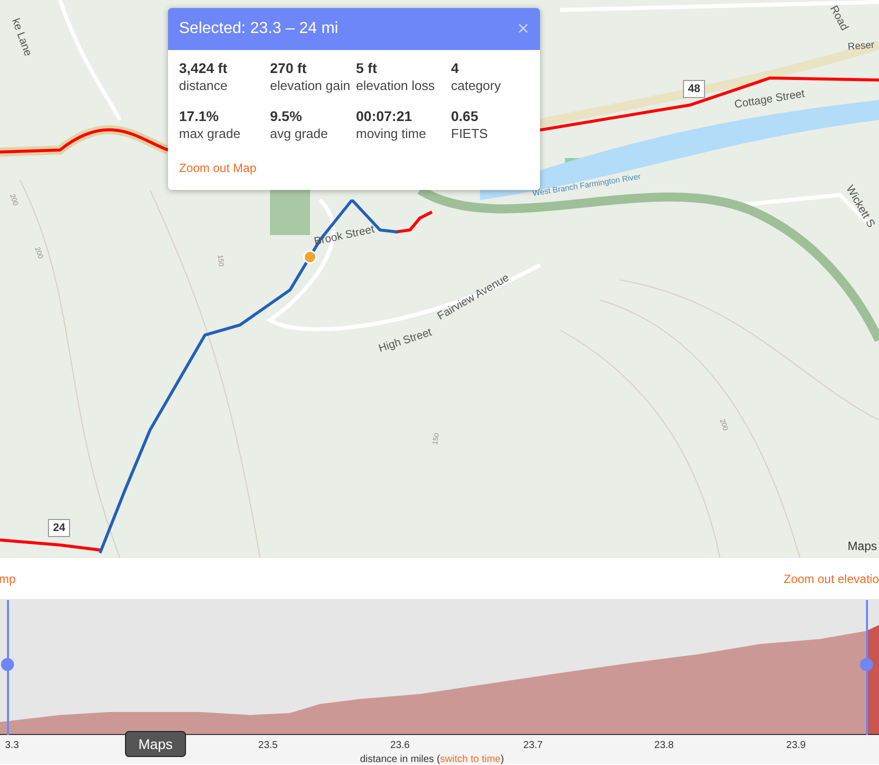  What do you see at coordinates (476, 85) in the screenshot?
I see `stat-label: category` at bounding box center [476, 85].